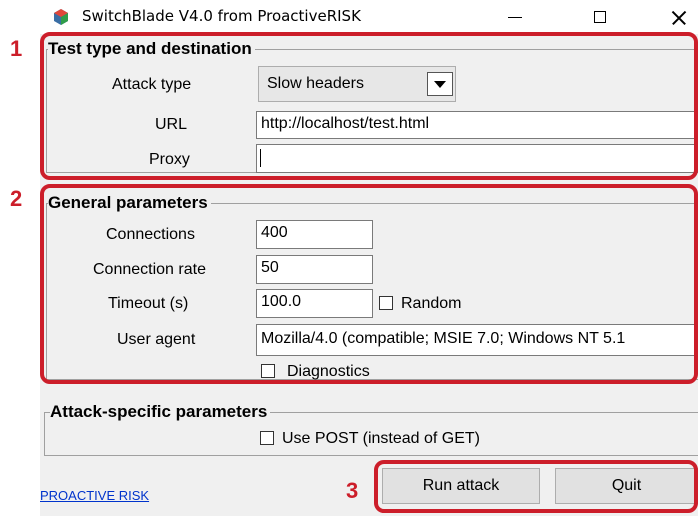 The width and height of the screenshot is (698, 516). I want to click on use-post-checkbox, so click(267, 438).